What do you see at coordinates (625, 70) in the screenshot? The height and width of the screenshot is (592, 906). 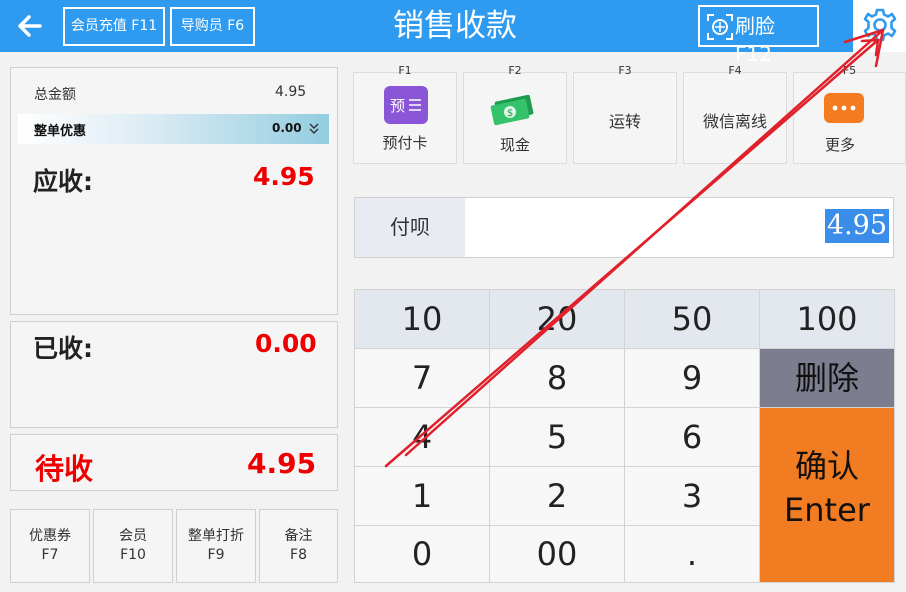 I see `key-hint: F3` at bounding box center [625, 70].